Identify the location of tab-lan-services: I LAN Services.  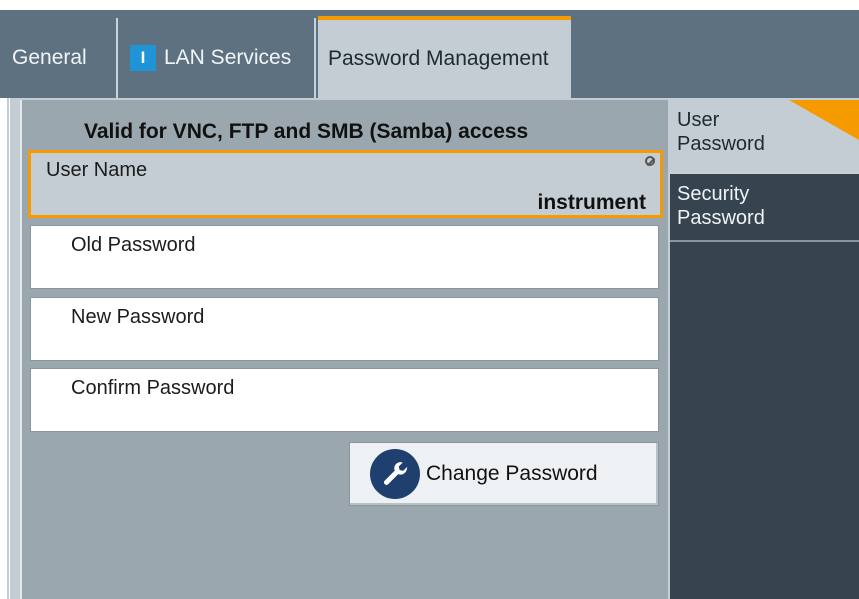
(218, 58).